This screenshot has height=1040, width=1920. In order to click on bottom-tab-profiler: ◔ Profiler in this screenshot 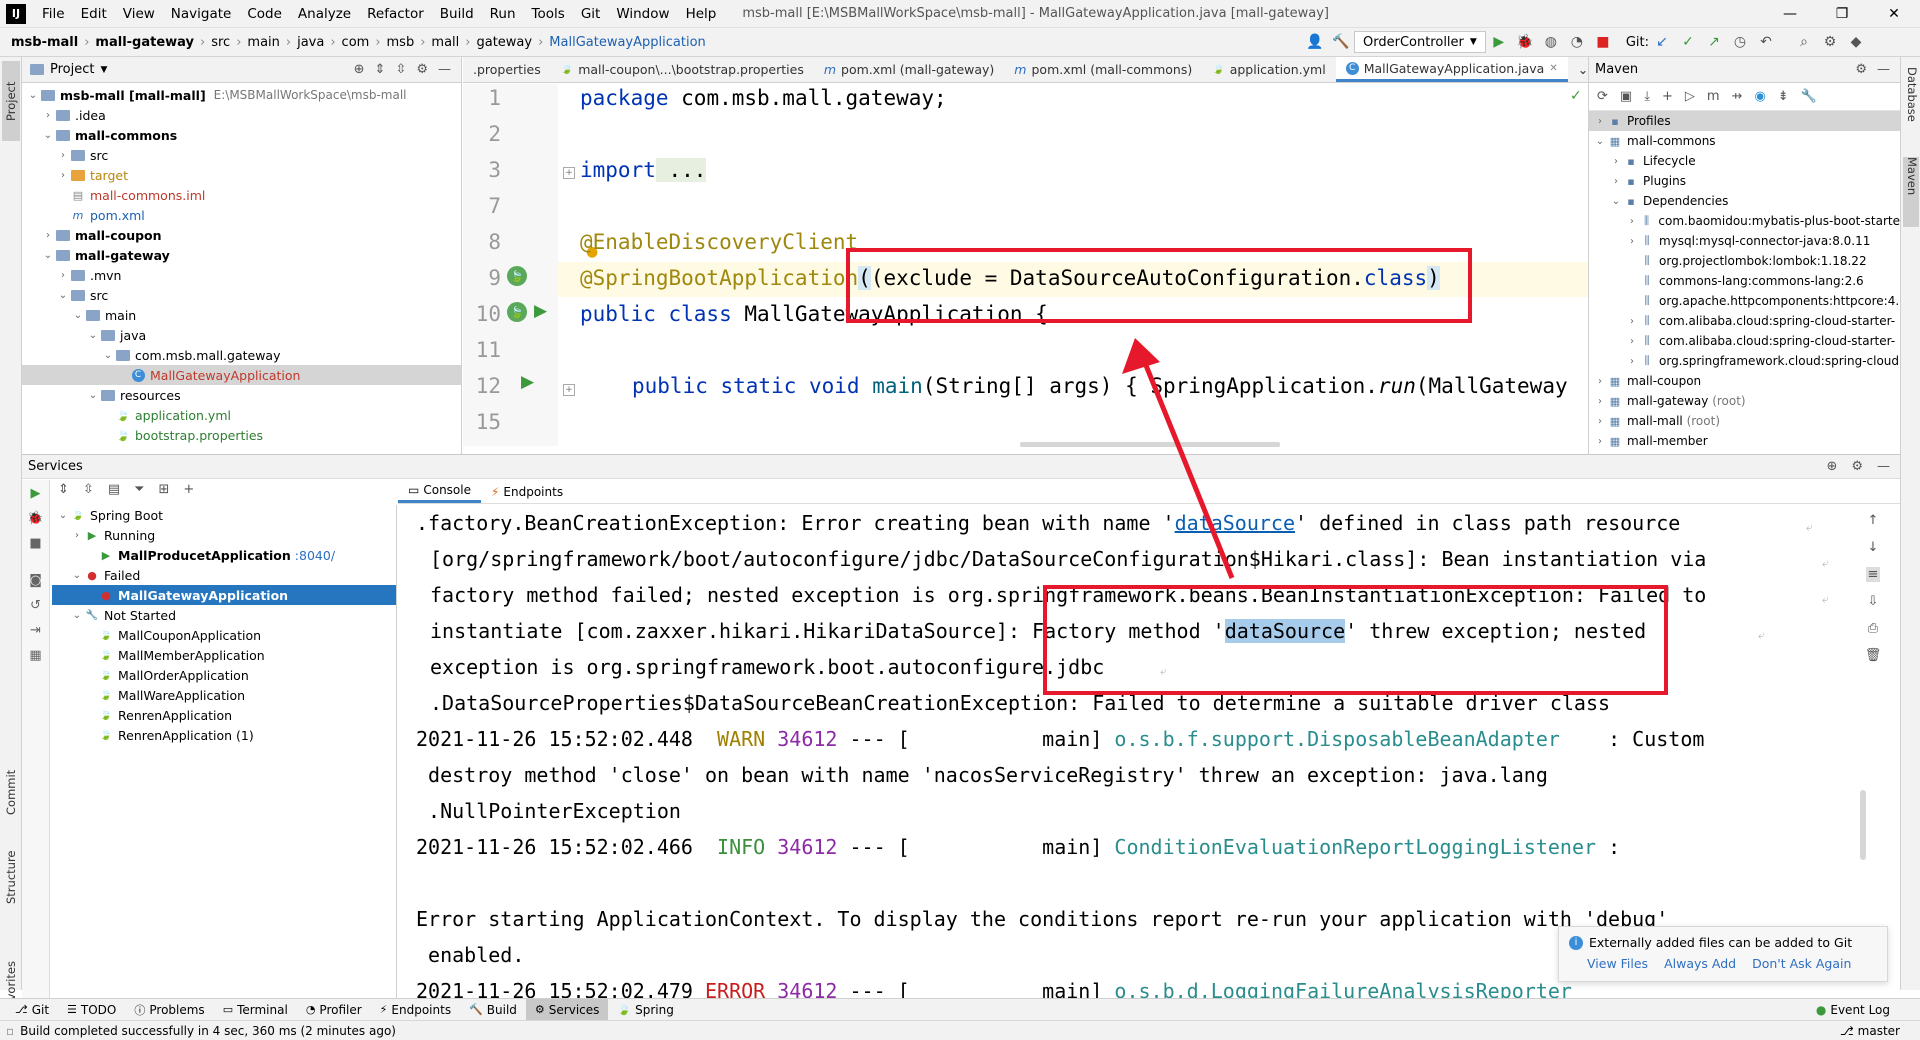, I will do `click(334, 1010)`.